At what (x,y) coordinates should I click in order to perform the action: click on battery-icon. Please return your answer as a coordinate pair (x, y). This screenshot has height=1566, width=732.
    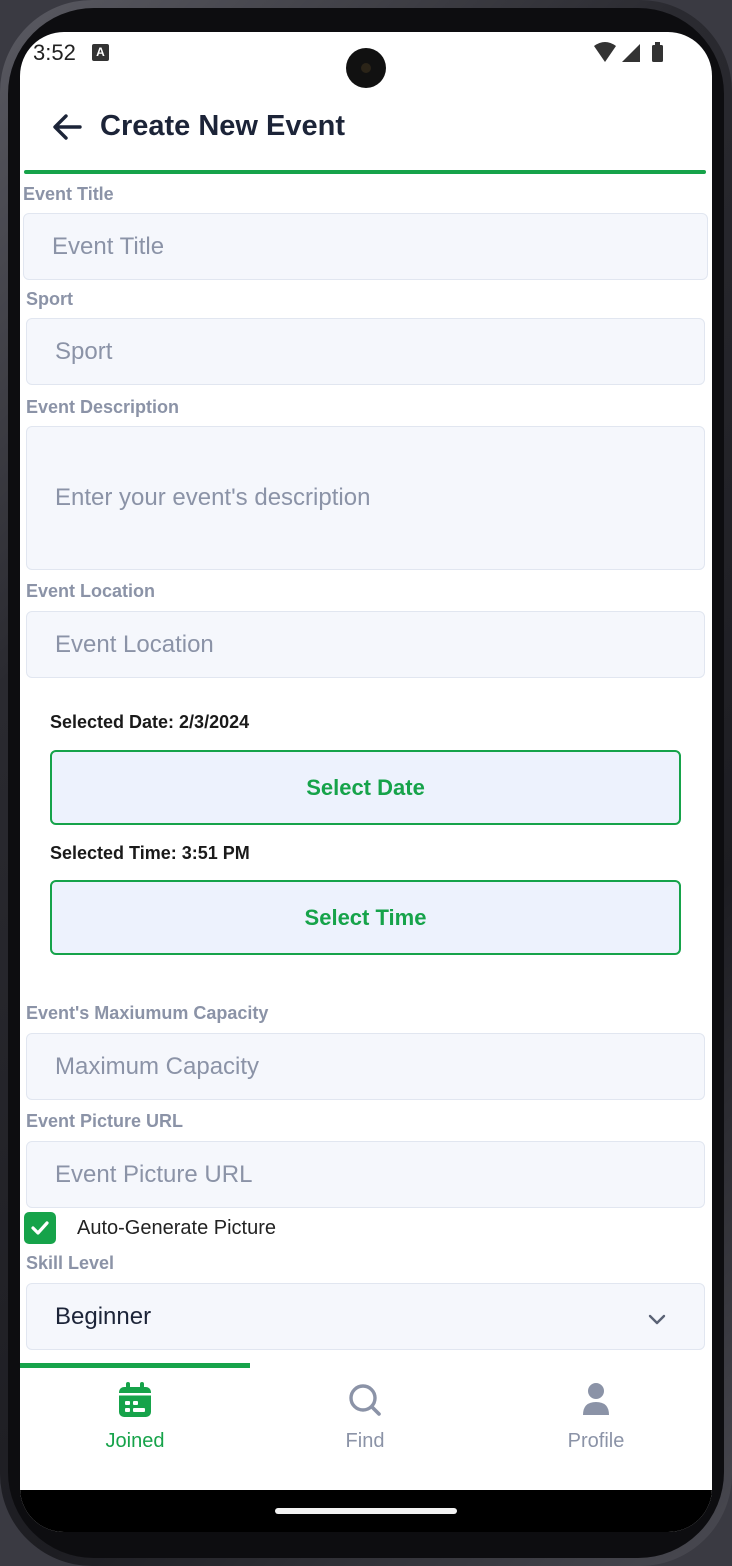
    Looking at the image, I should click on (657, 53).